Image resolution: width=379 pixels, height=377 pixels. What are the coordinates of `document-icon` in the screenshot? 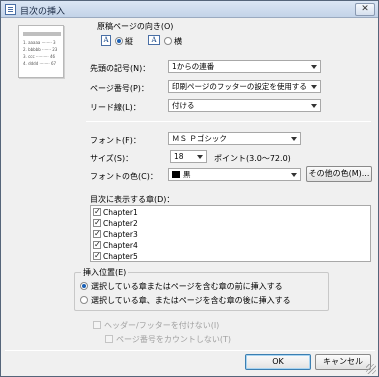 It's located at (10, 9).